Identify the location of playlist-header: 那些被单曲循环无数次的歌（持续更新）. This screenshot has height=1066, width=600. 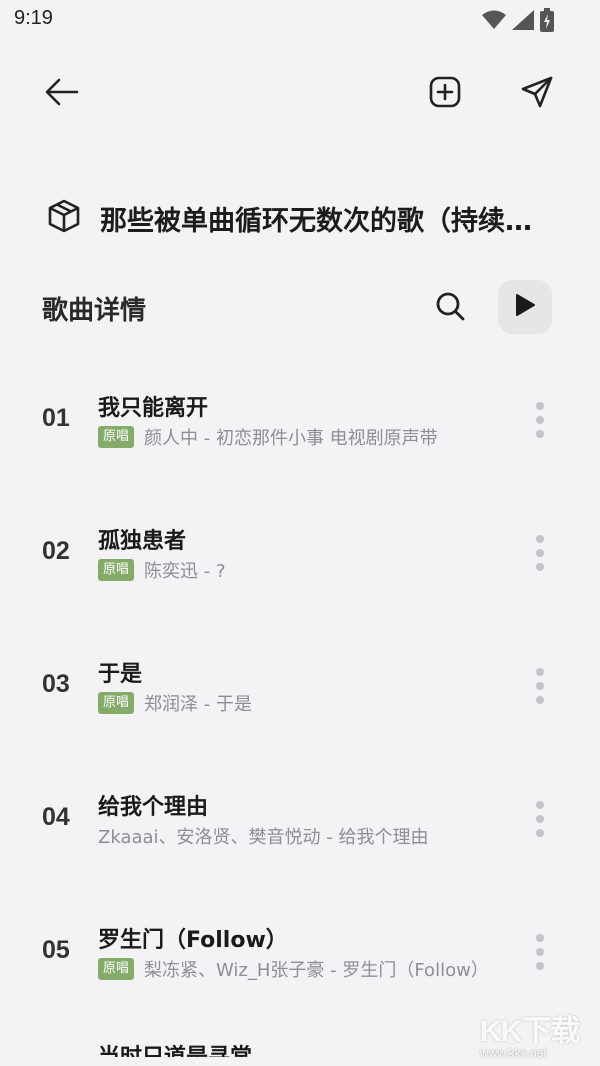
(306, 218).